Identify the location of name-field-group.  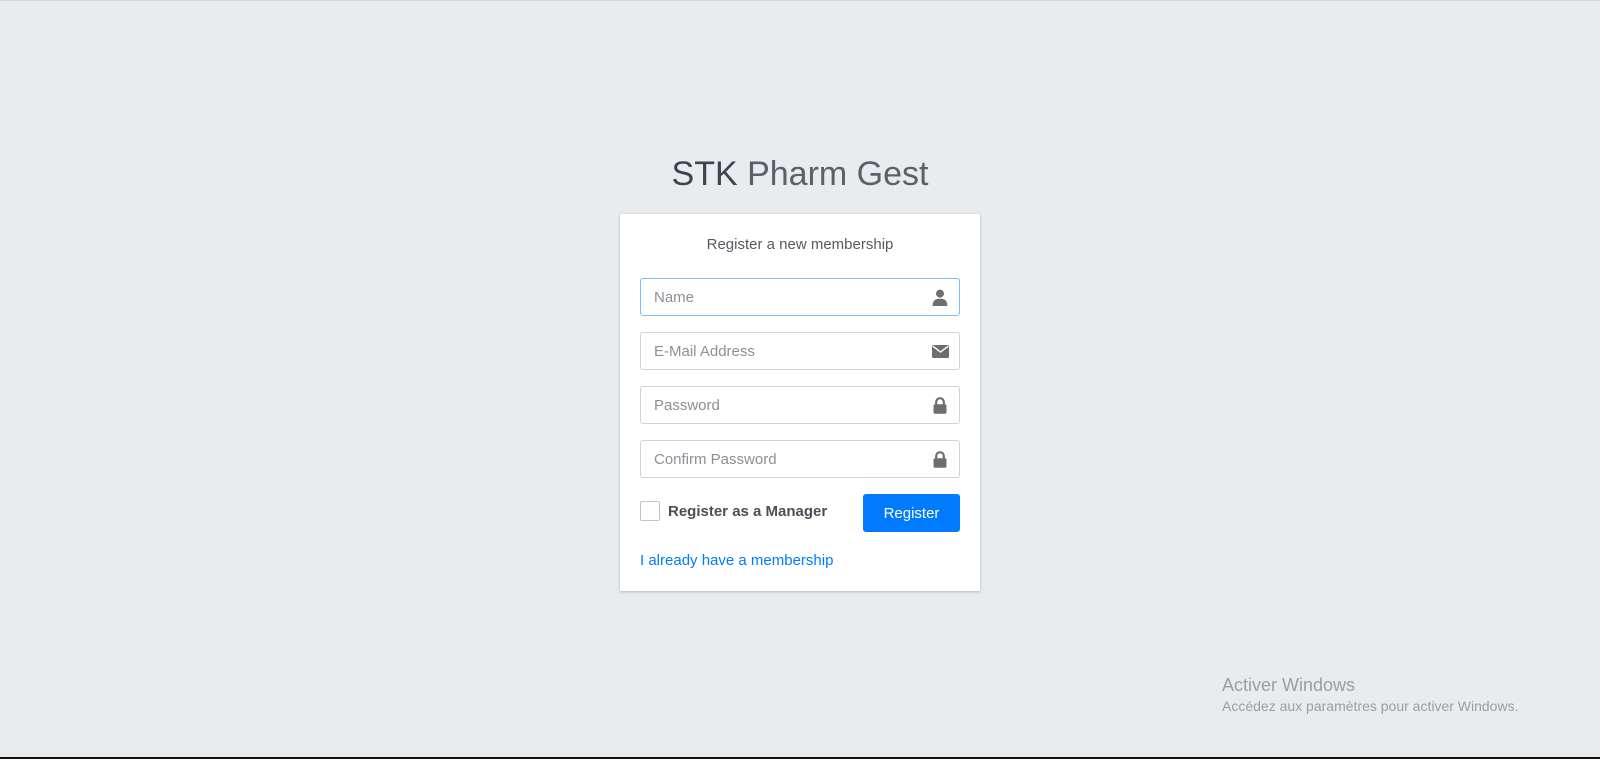
(800, 297).